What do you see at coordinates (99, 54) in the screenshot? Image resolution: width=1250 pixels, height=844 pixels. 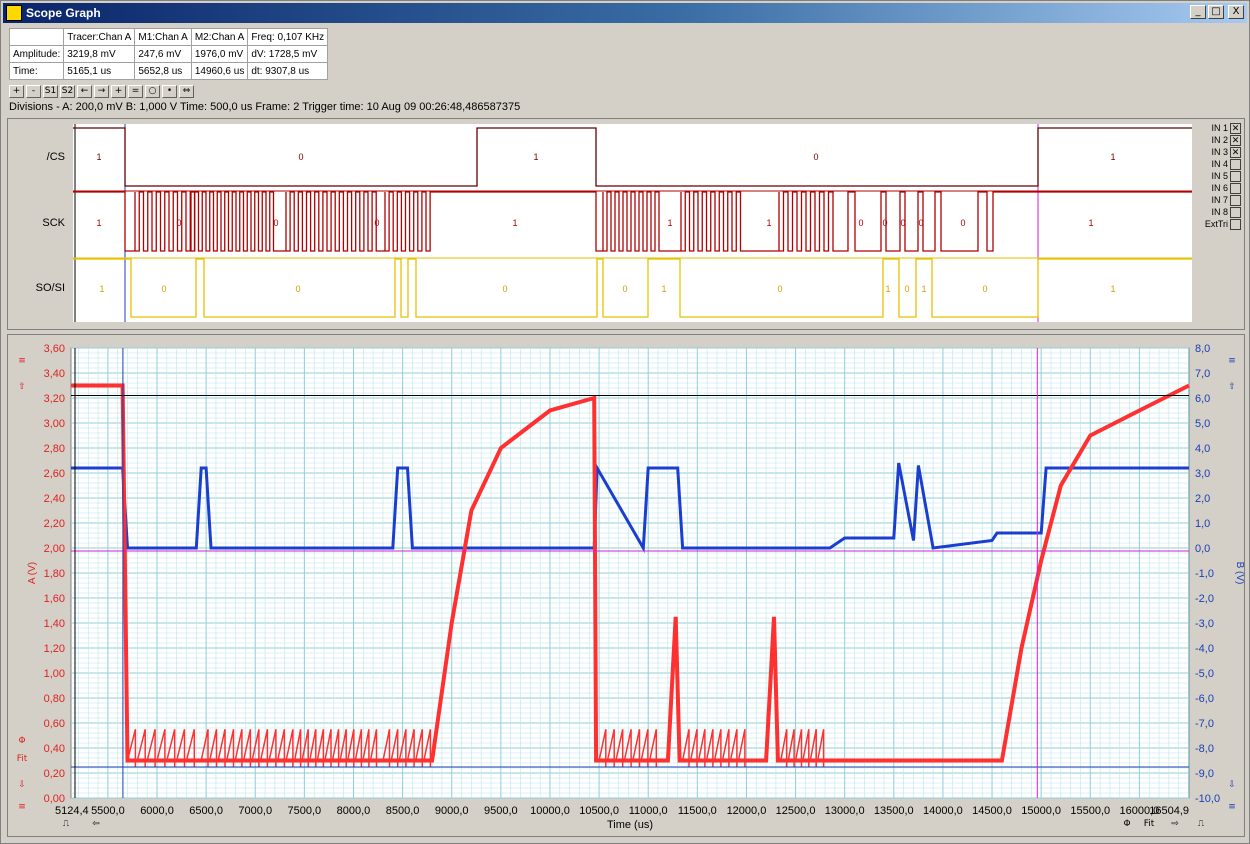 I see `table-cell: 3219,8 mV` at bounding box center [99, 54].